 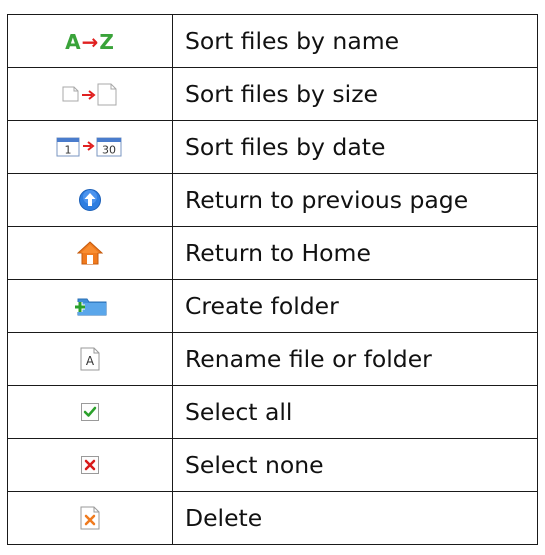 What do you see at coordinates (355, 200) in the screenshot?
I see `legend-label: Return to previous page` at bounding box center [355, 200].